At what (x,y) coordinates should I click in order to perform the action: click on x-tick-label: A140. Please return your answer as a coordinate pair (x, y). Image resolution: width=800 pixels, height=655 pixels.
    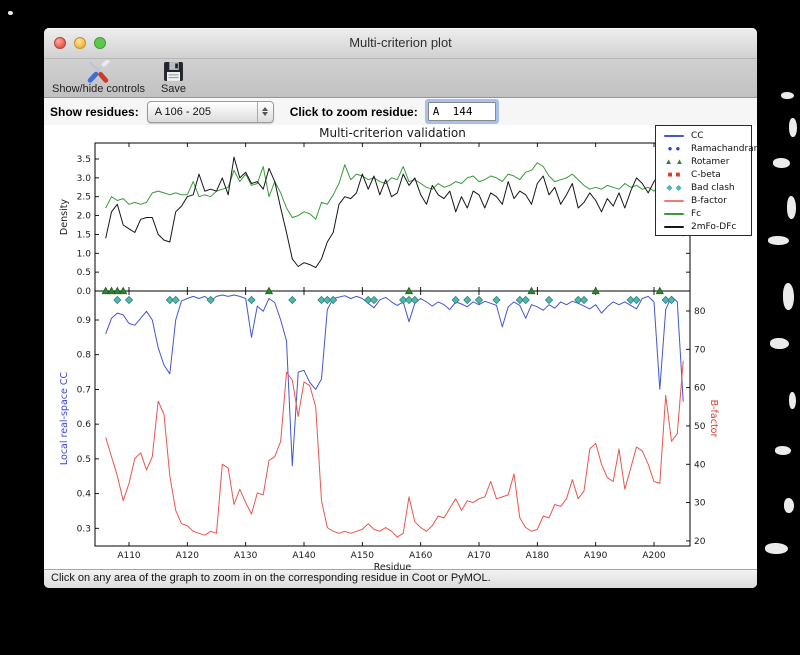
    Looking at the image, I should click on (304, 556).